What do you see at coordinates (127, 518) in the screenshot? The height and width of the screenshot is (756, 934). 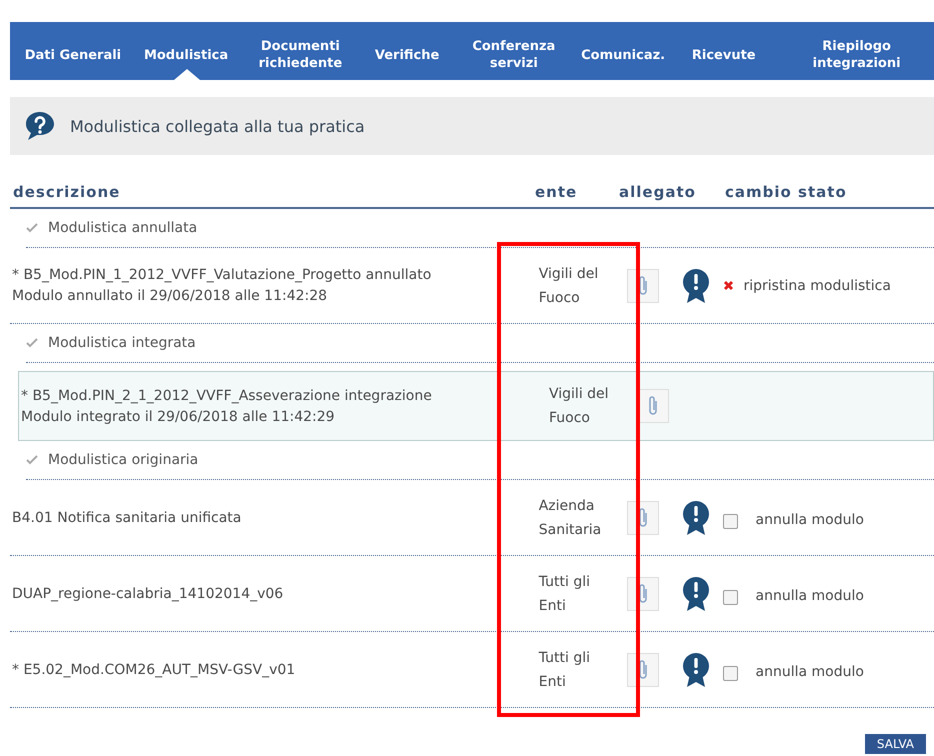 I see `description-text: B4.01 Notifica sanitaria unificata` at bounding box center [127, 518].